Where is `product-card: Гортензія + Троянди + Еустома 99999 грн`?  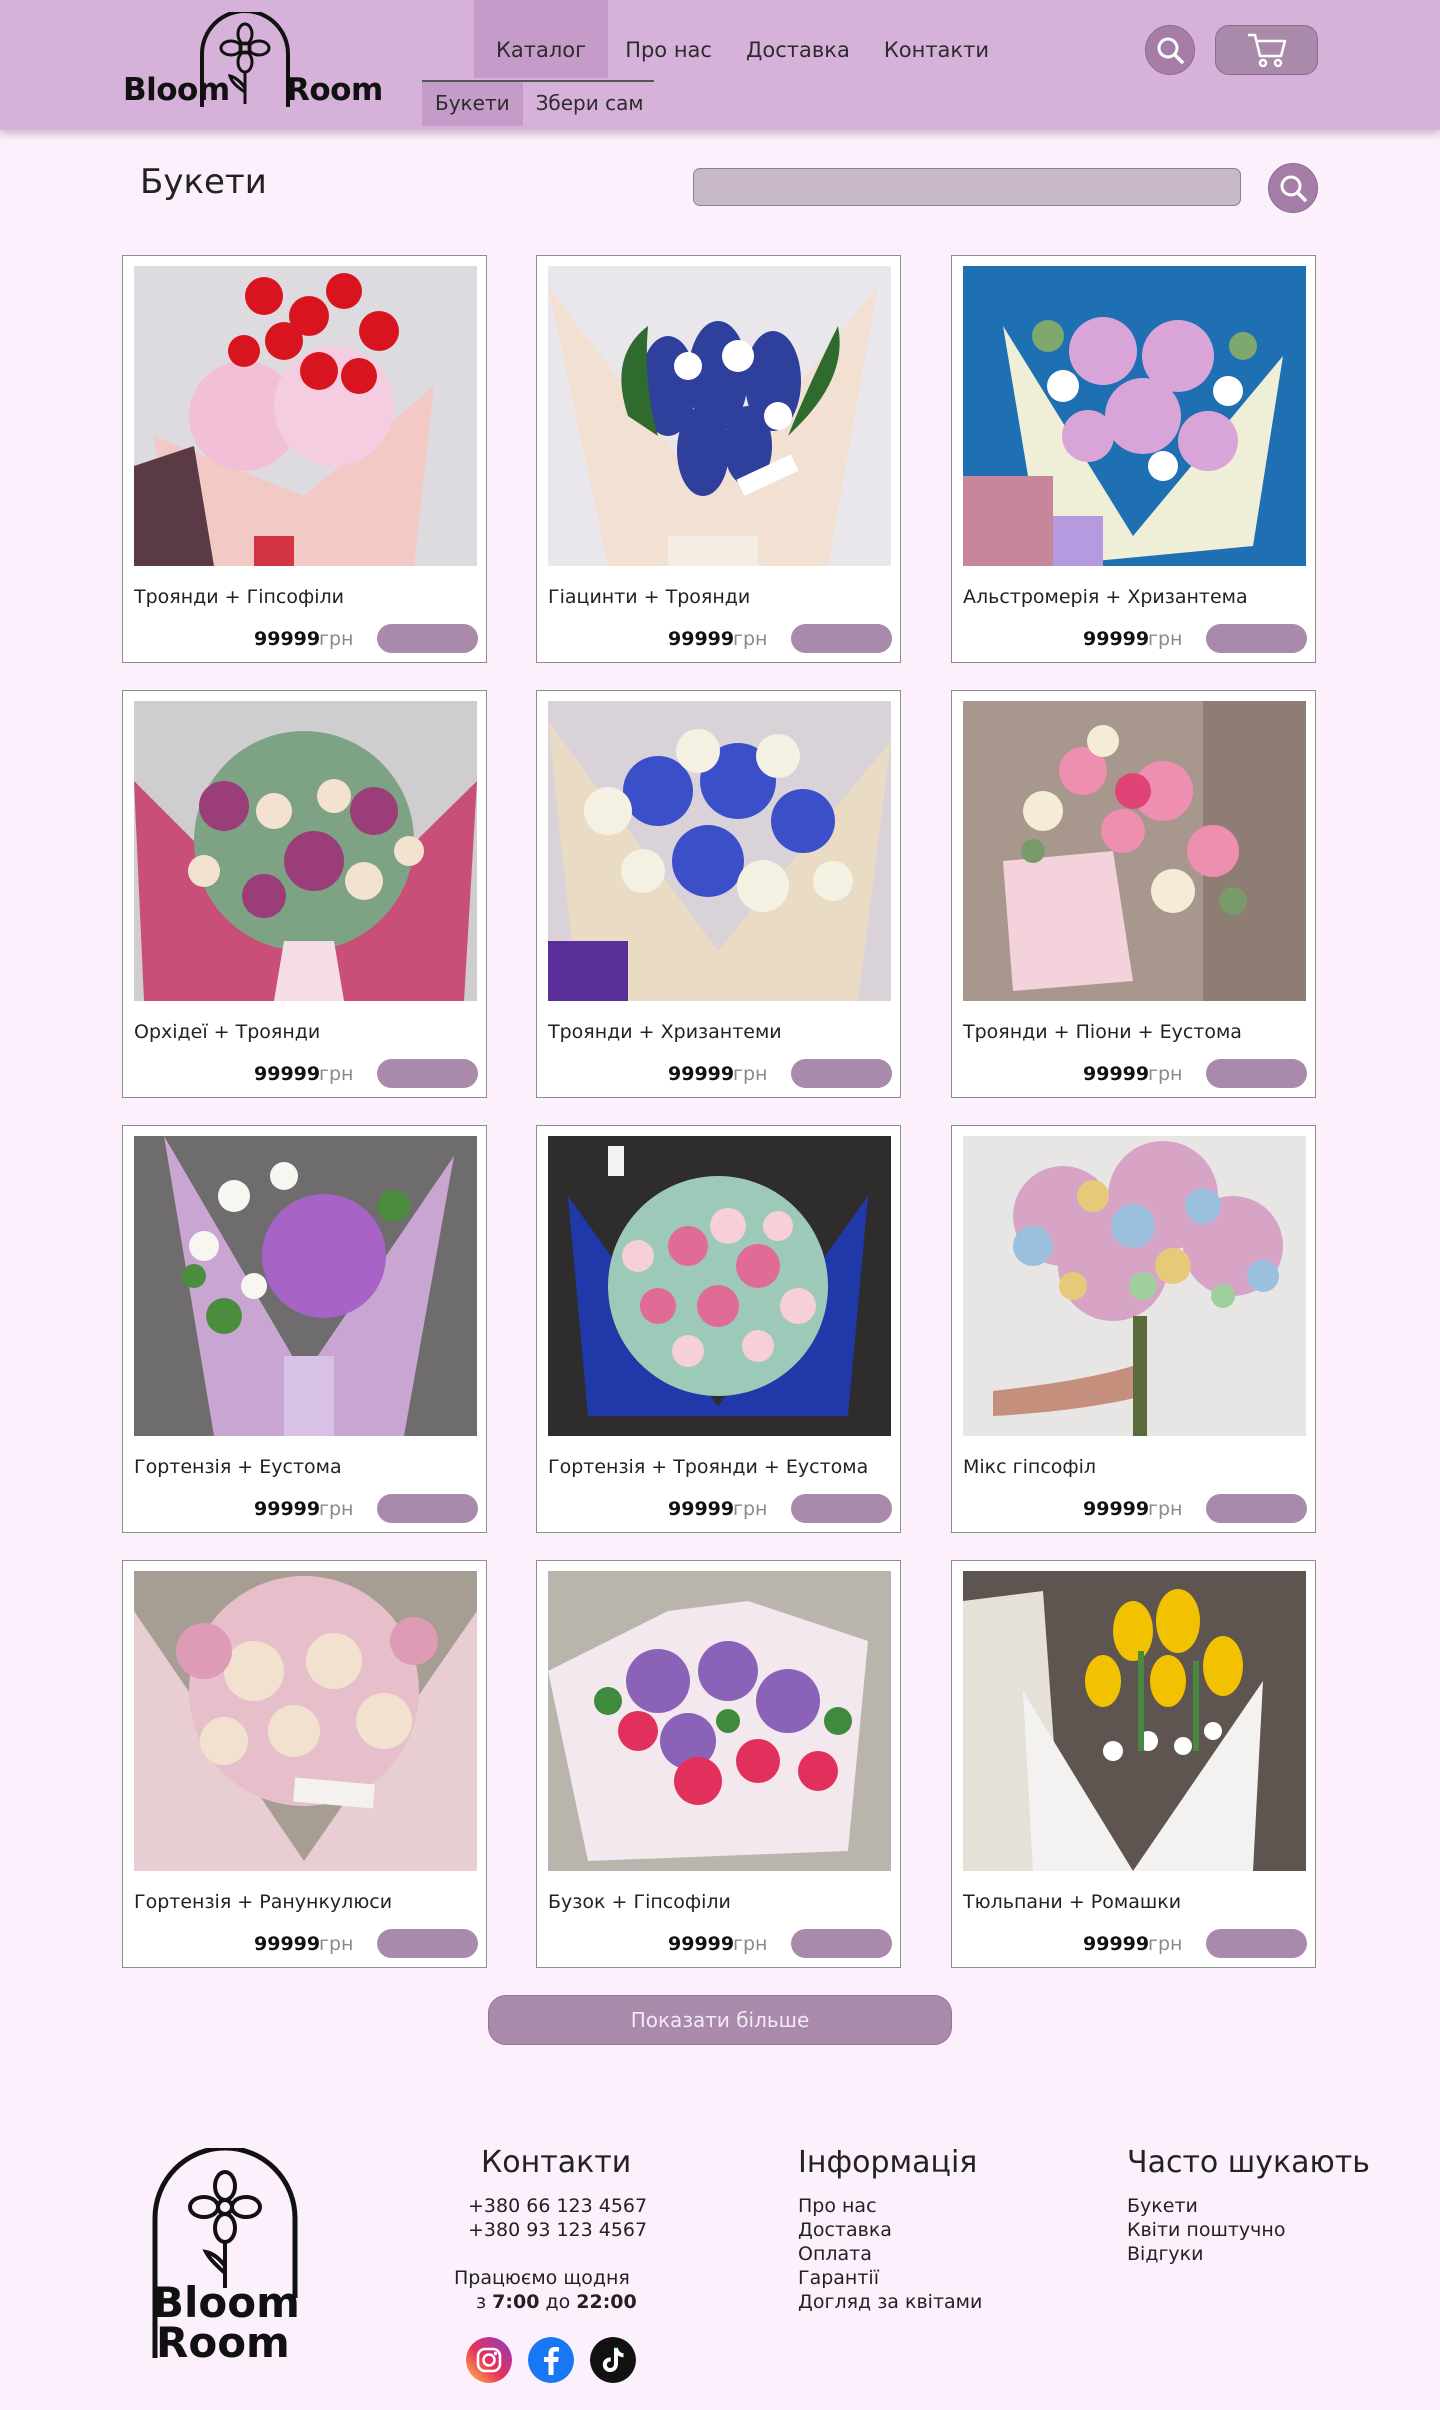
product-card: Гортензія + Троянди + Еустома 99999 грн is located at coordinates (718, 1329).